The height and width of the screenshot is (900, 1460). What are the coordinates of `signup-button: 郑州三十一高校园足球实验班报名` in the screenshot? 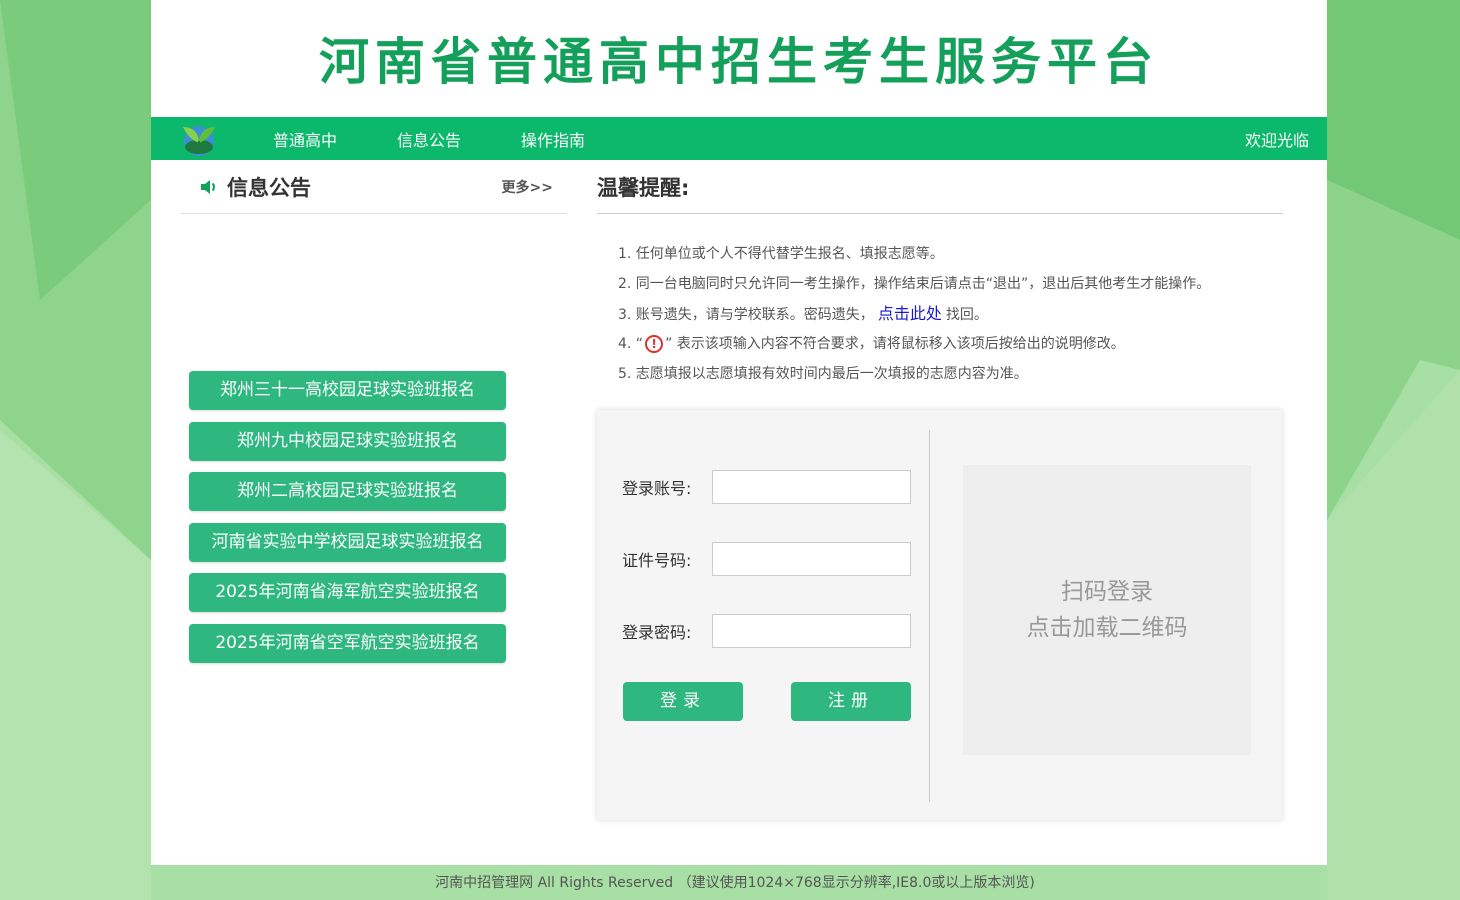 It's located at (347, 390).